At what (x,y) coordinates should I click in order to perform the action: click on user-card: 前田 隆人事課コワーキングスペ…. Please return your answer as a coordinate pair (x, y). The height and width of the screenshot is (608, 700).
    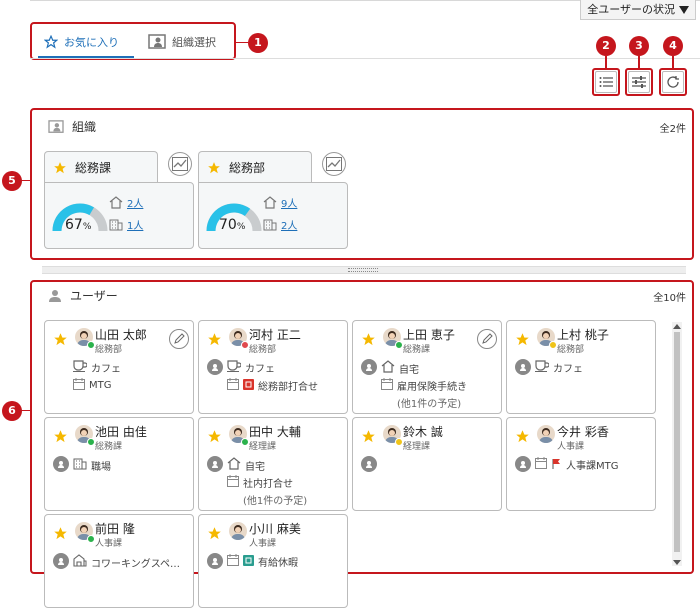
    Looking at the image, I should click on (119, 561).